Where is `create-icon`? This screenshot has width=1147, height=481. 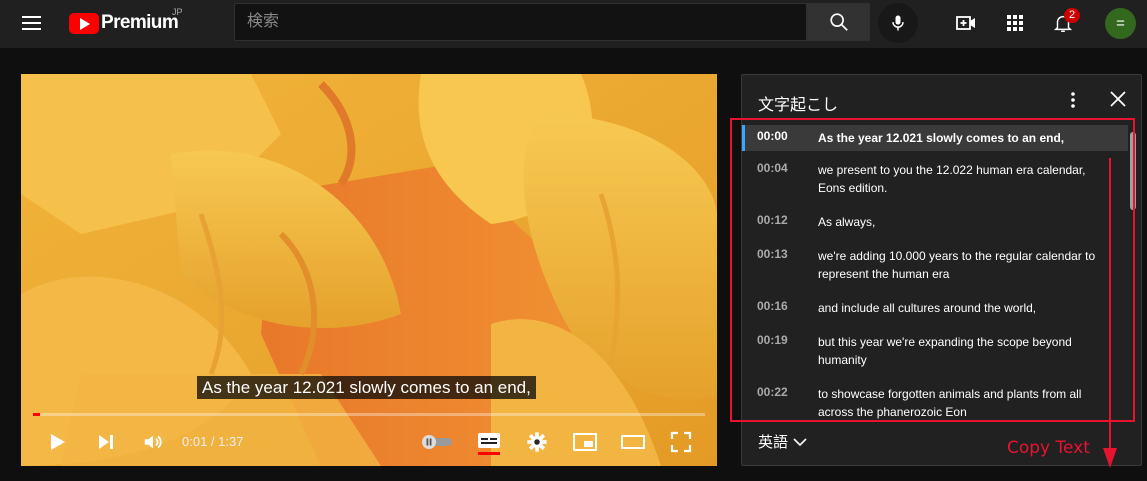
create-icon is located at coordinates (965, 23).